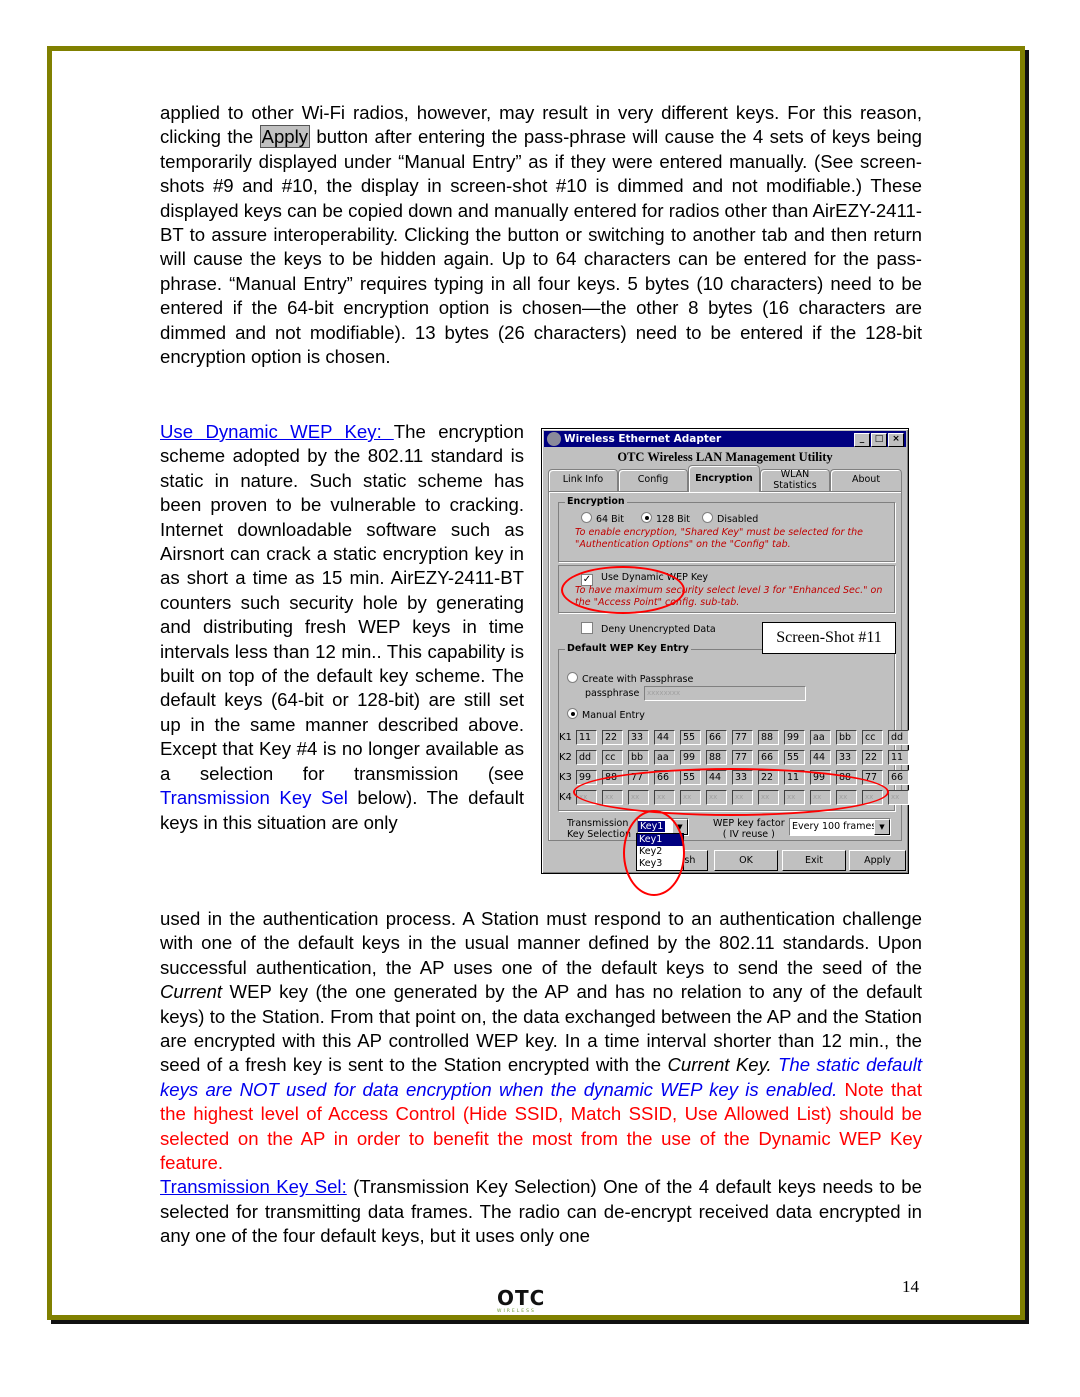 The height and width of the screenshot is (1397, 1080). What do you see at coordinates (730, 518) in the screenshot?
I see `radio-disabled: Disabled` at bounding box center [730, 518].